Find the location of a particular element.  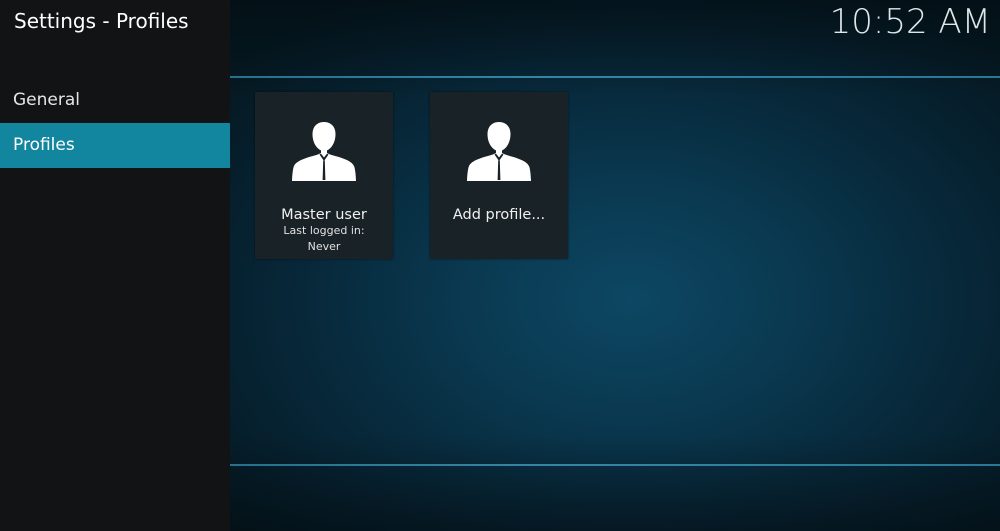

profile-tile-master-user: Master user Last logged in: Never is located at coordinates (324, 175).